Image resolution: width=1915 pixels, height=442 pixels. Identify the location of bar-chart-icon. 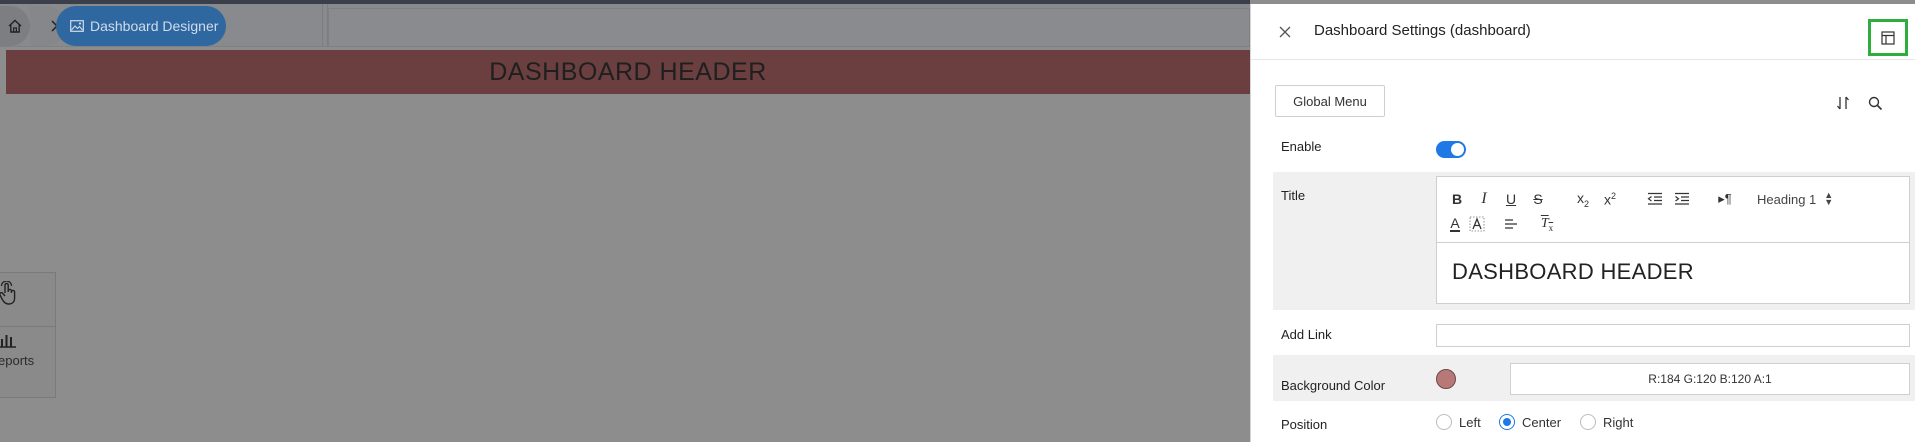
(8, 341).